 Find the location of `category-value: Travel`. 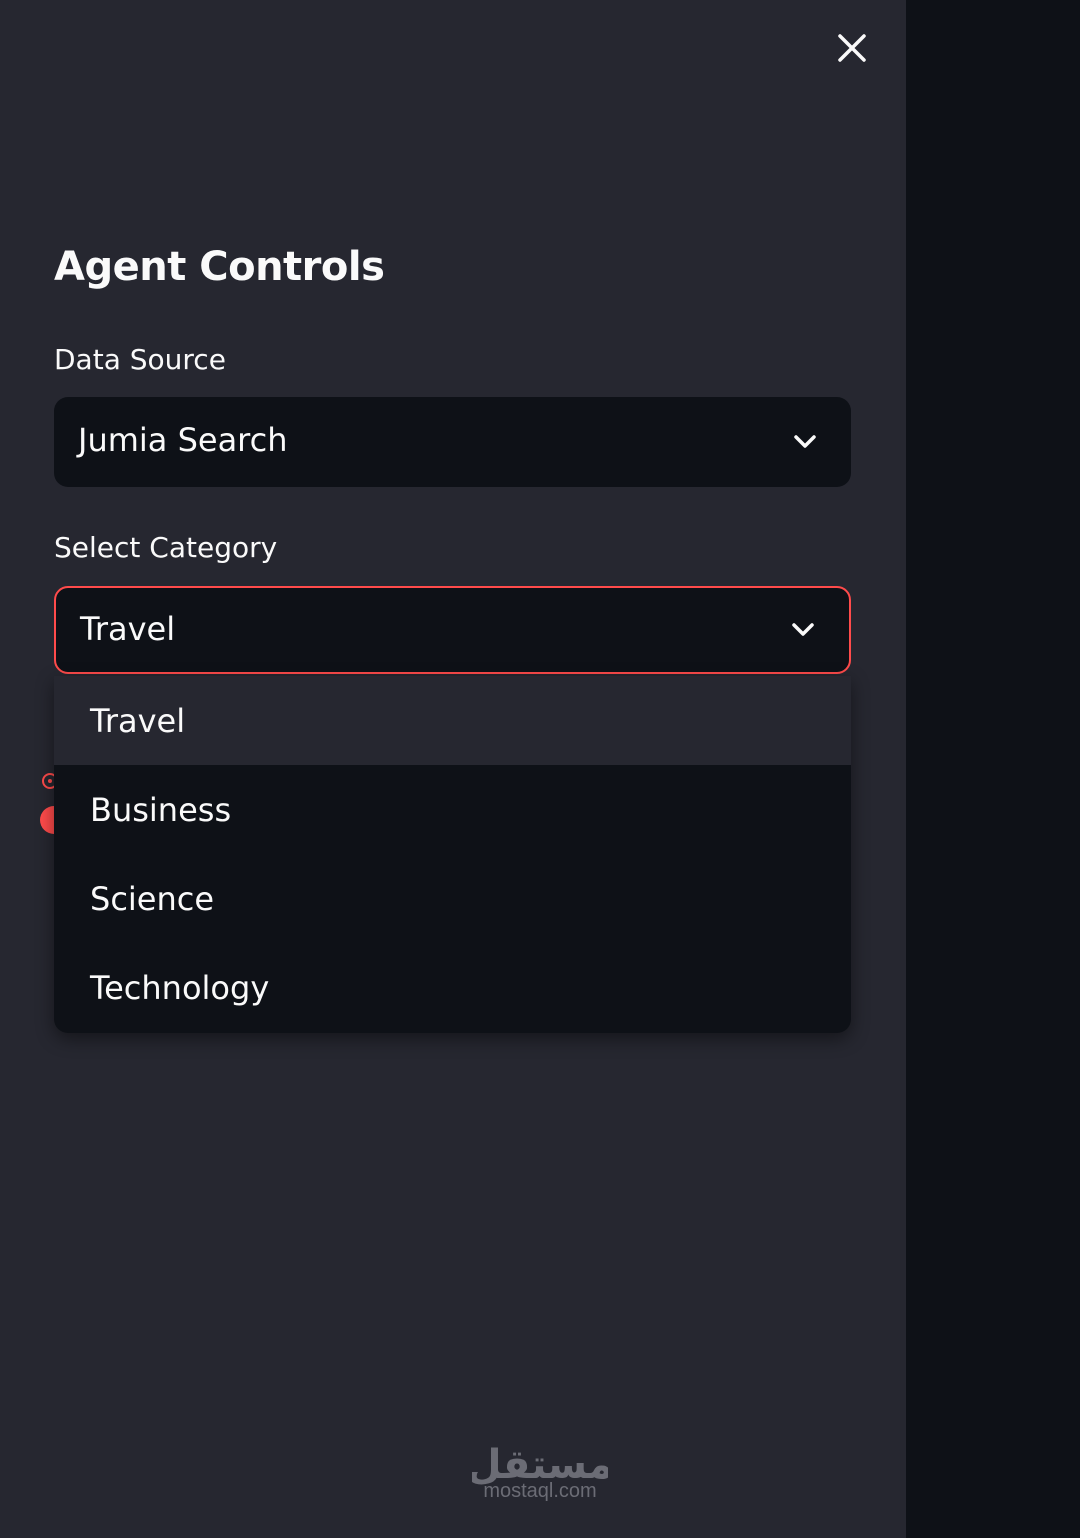

category-value: Travel is located at coordinates (128, 629).